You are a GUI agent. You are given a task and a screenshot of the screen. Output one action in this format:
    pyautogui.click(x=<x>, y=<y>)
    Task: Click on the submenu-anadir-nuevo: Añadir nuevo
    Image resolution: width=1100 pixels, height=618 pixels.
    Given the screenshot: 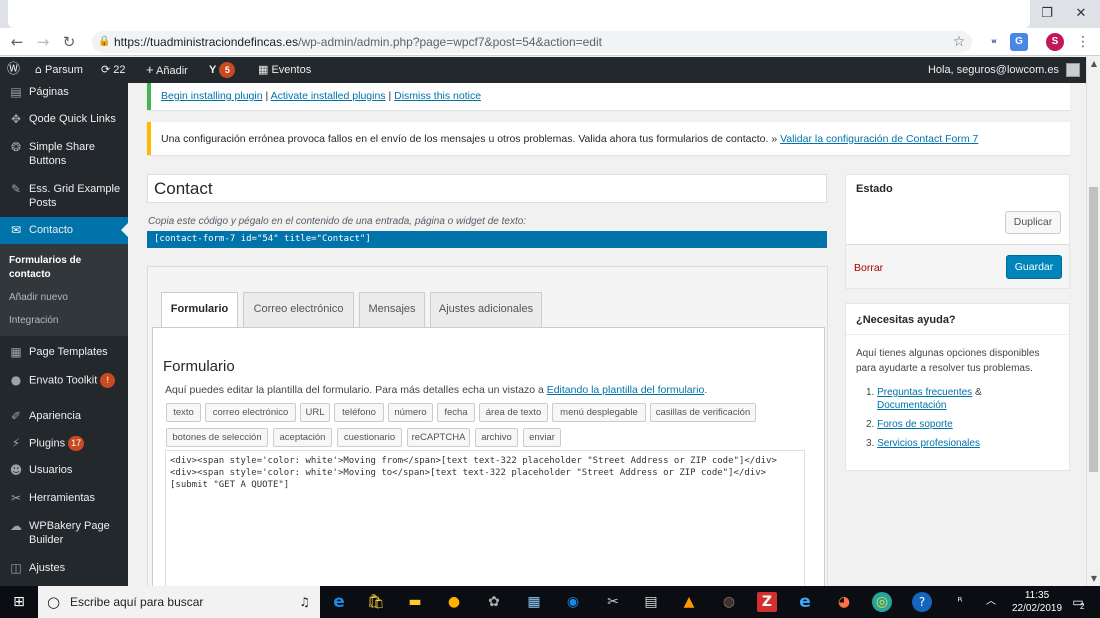 What is the action you would take?
    pyautogui.click(x=38, y=298)
    